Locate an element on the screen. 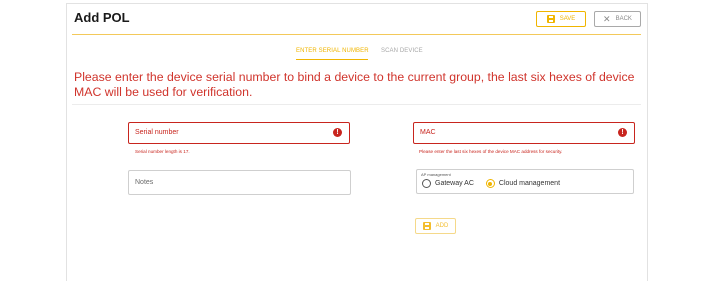 The image size is (716, 281). mac-field: MAC ! is located at coordinates (524, 133).